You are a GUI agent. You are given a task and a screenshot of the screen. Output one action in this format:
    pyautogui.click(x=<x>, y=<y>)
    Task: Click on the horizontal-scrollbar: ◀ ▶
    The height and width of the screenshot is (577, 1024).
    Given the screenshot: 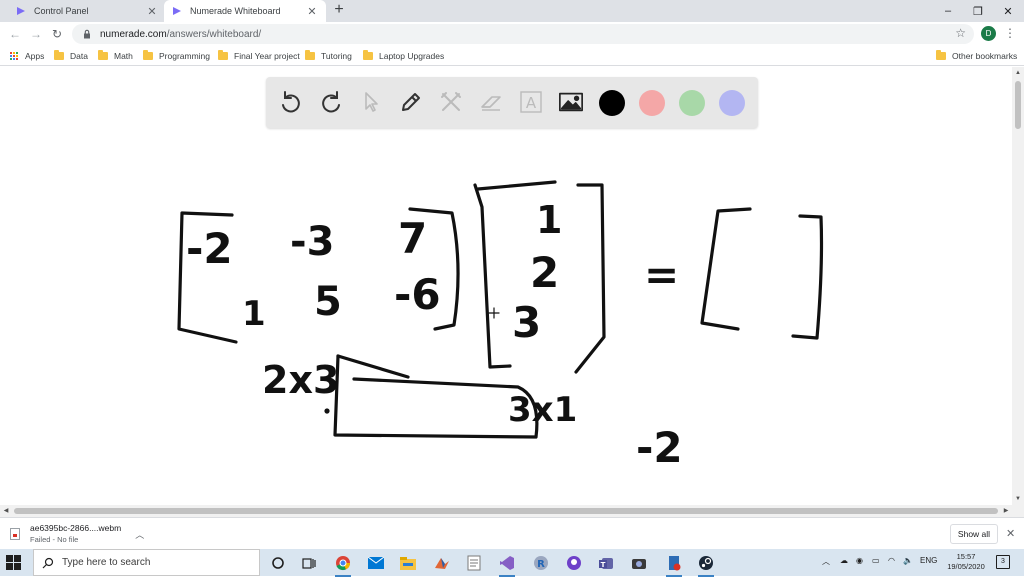 What is the action you would take?
    pyautogui.click(x=512, y=511)
    